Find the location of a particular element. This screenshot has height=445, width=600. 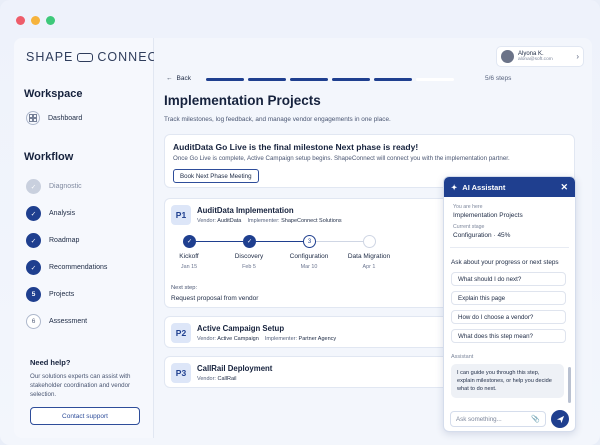

sidebar-step-projects: 5 Projects is located at coordinates (66, 294).